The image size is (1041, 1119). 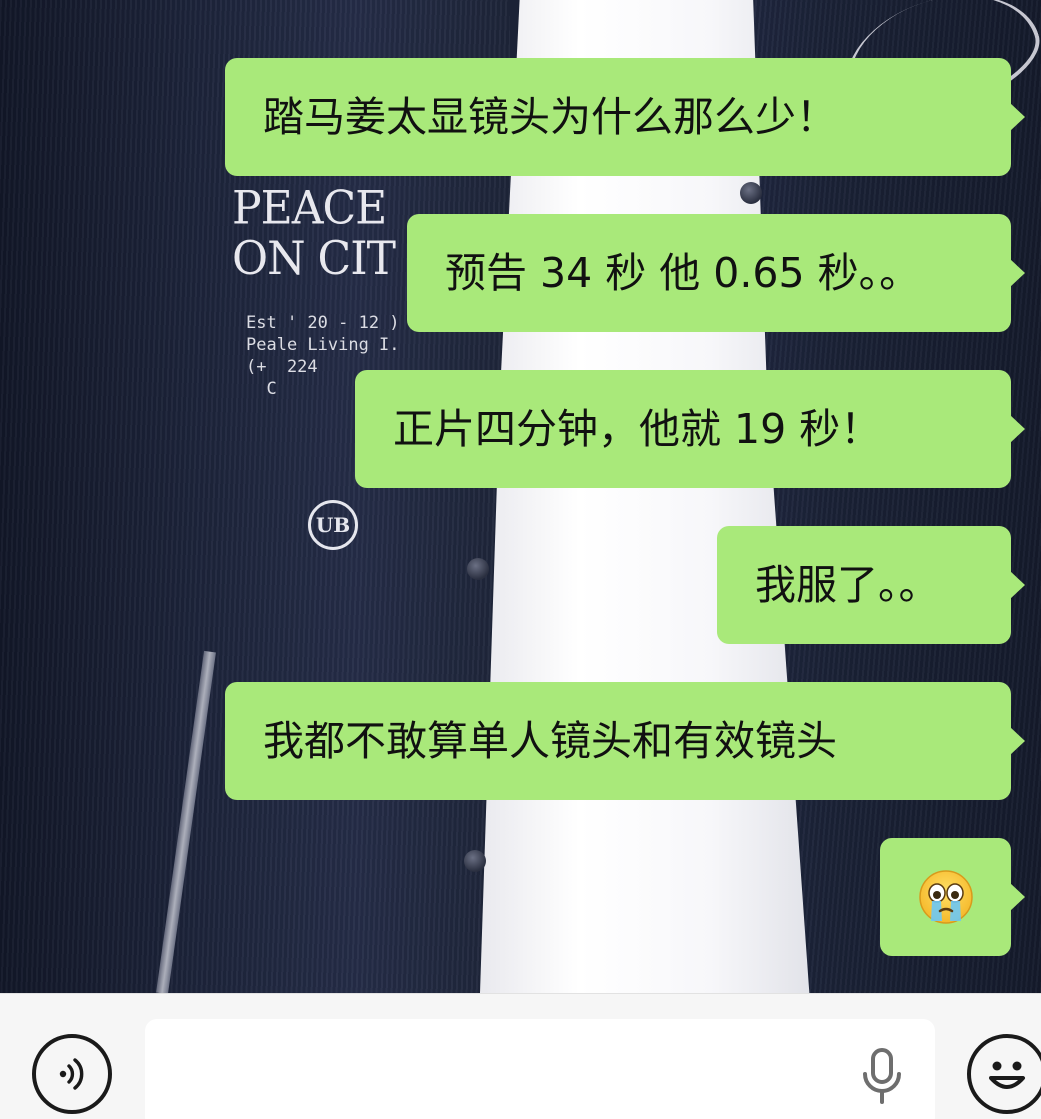 What do you see at coordinates (1007, 1075) in the screenshot?
I see `emoji-icon` at bounding box center [1007, 1075].